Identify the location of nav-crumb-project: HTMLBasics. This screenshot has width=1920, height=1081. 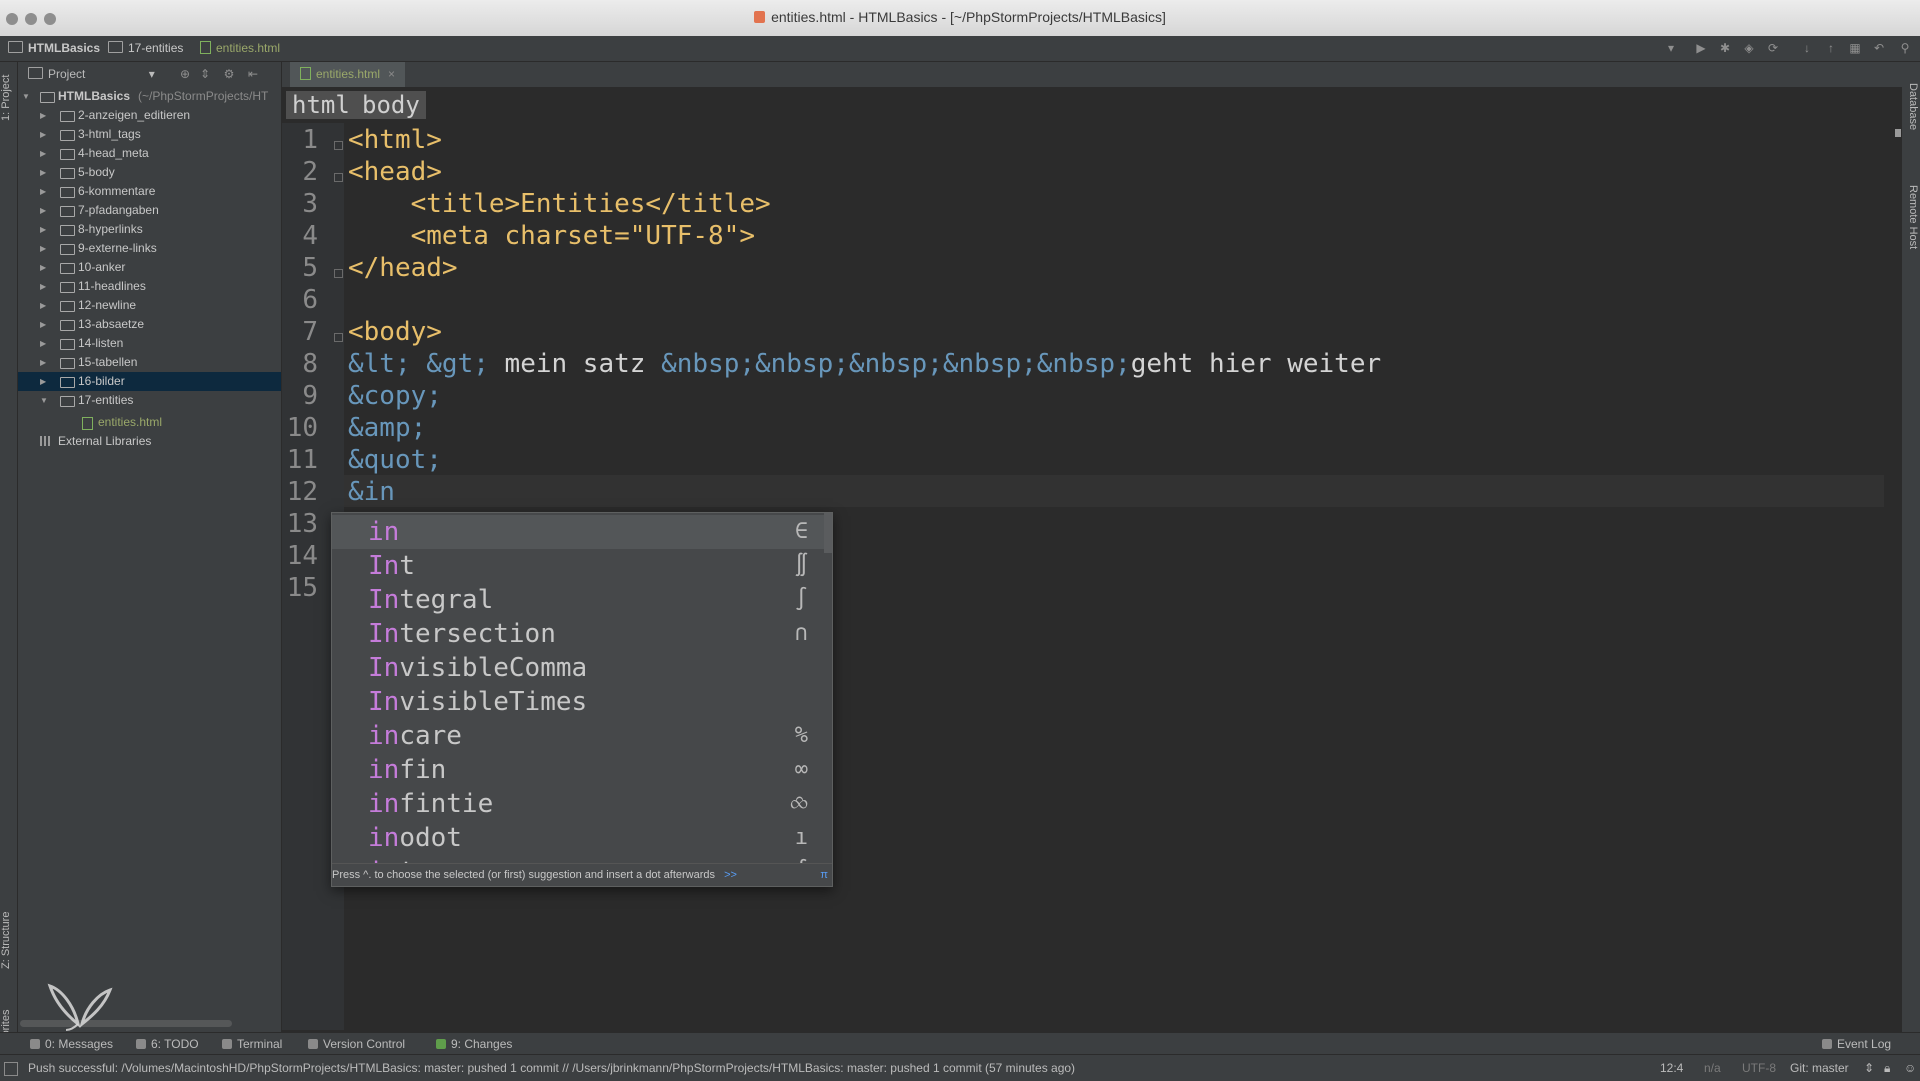
(54, 48).